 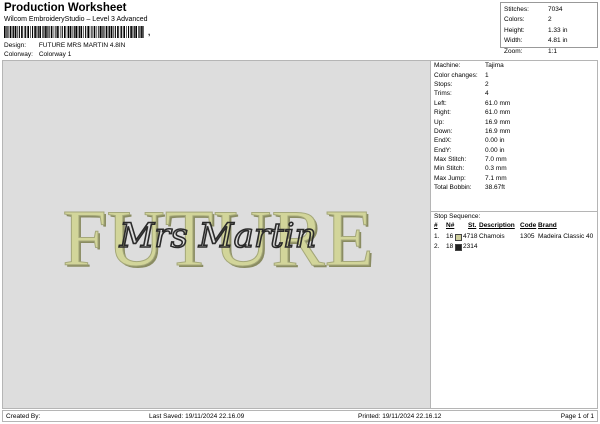 What do you see at coordinates (498, 113) in the screenshot?
I see `machine-info-value: 61.0 mm` at bounding box center [498, 113].